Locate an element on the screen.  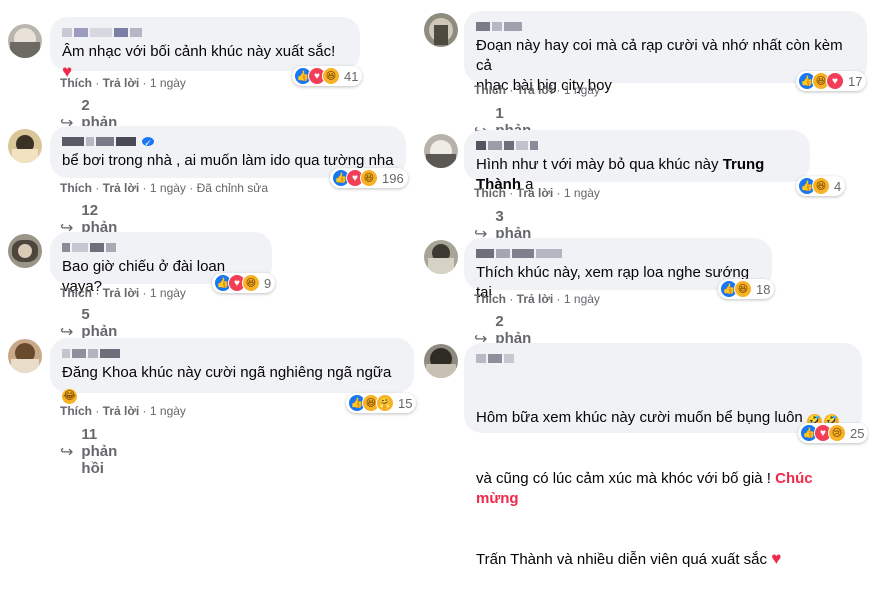
reaction-summary: 👍 ♥ 😆 9 is located at coordinates (244, 283).